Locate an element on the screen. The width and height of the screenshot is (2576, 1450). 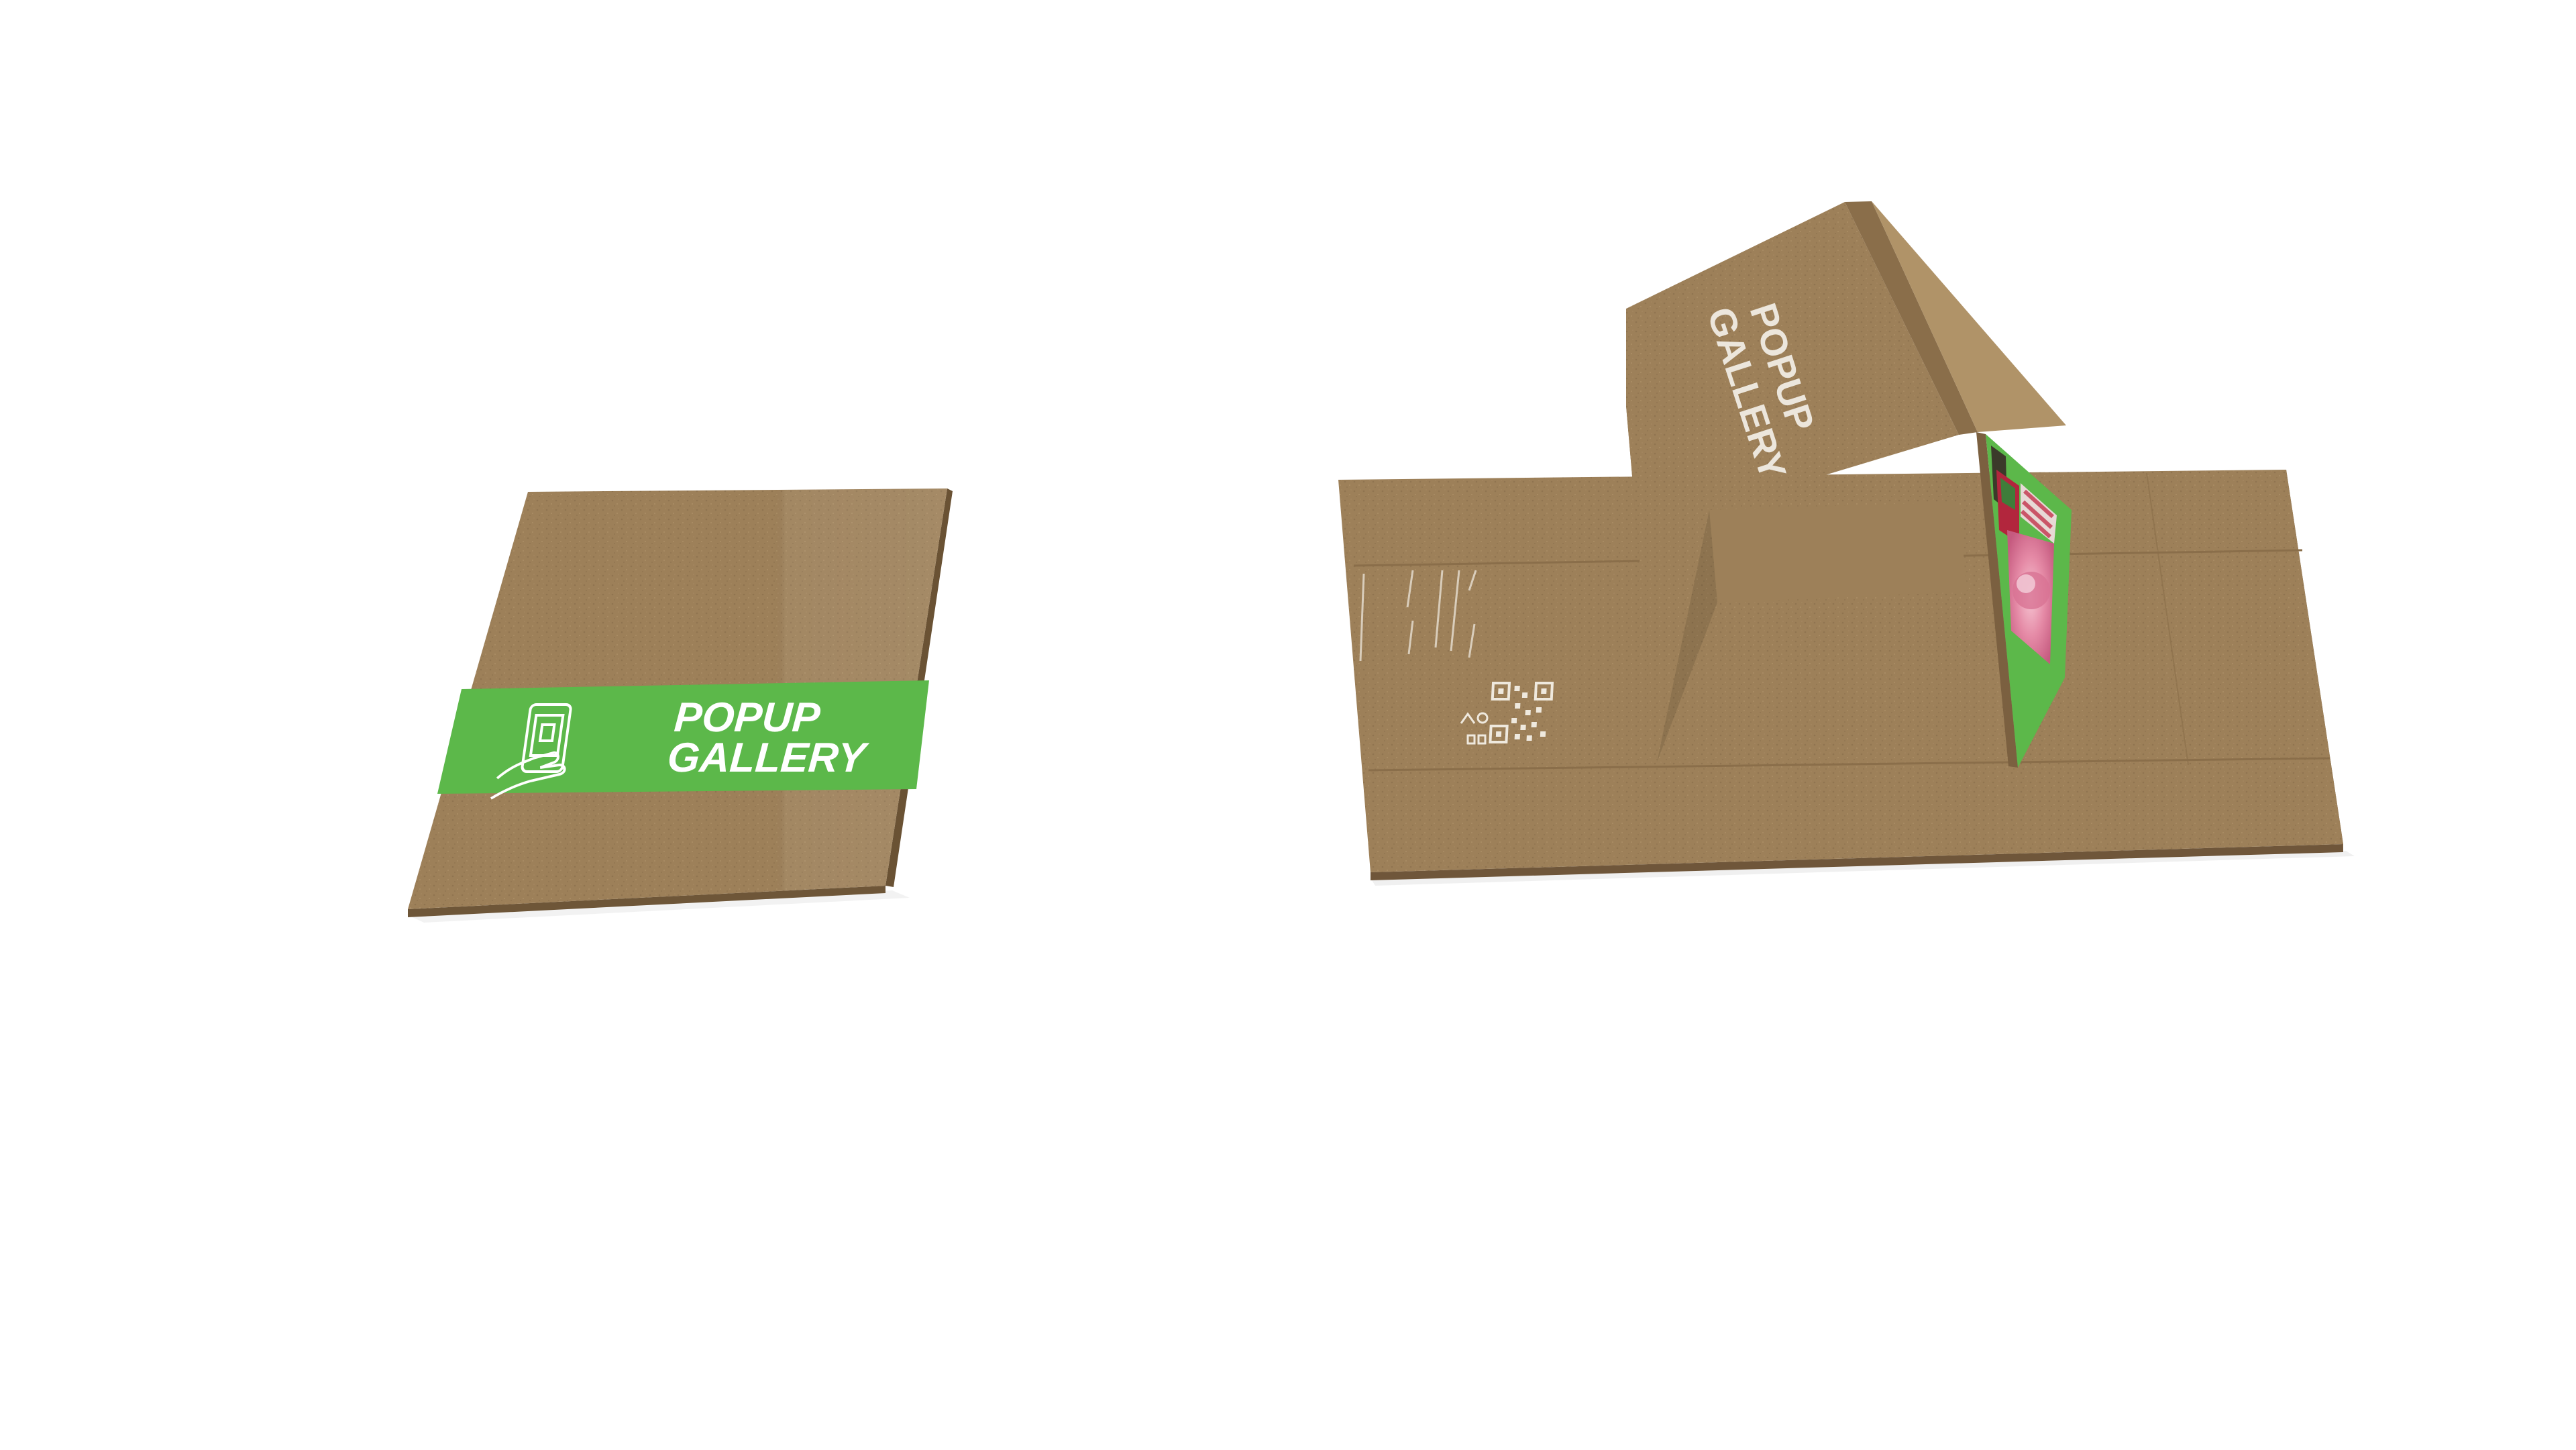
cover-title-line2: GALLERY is located at coordinates (768, 758).